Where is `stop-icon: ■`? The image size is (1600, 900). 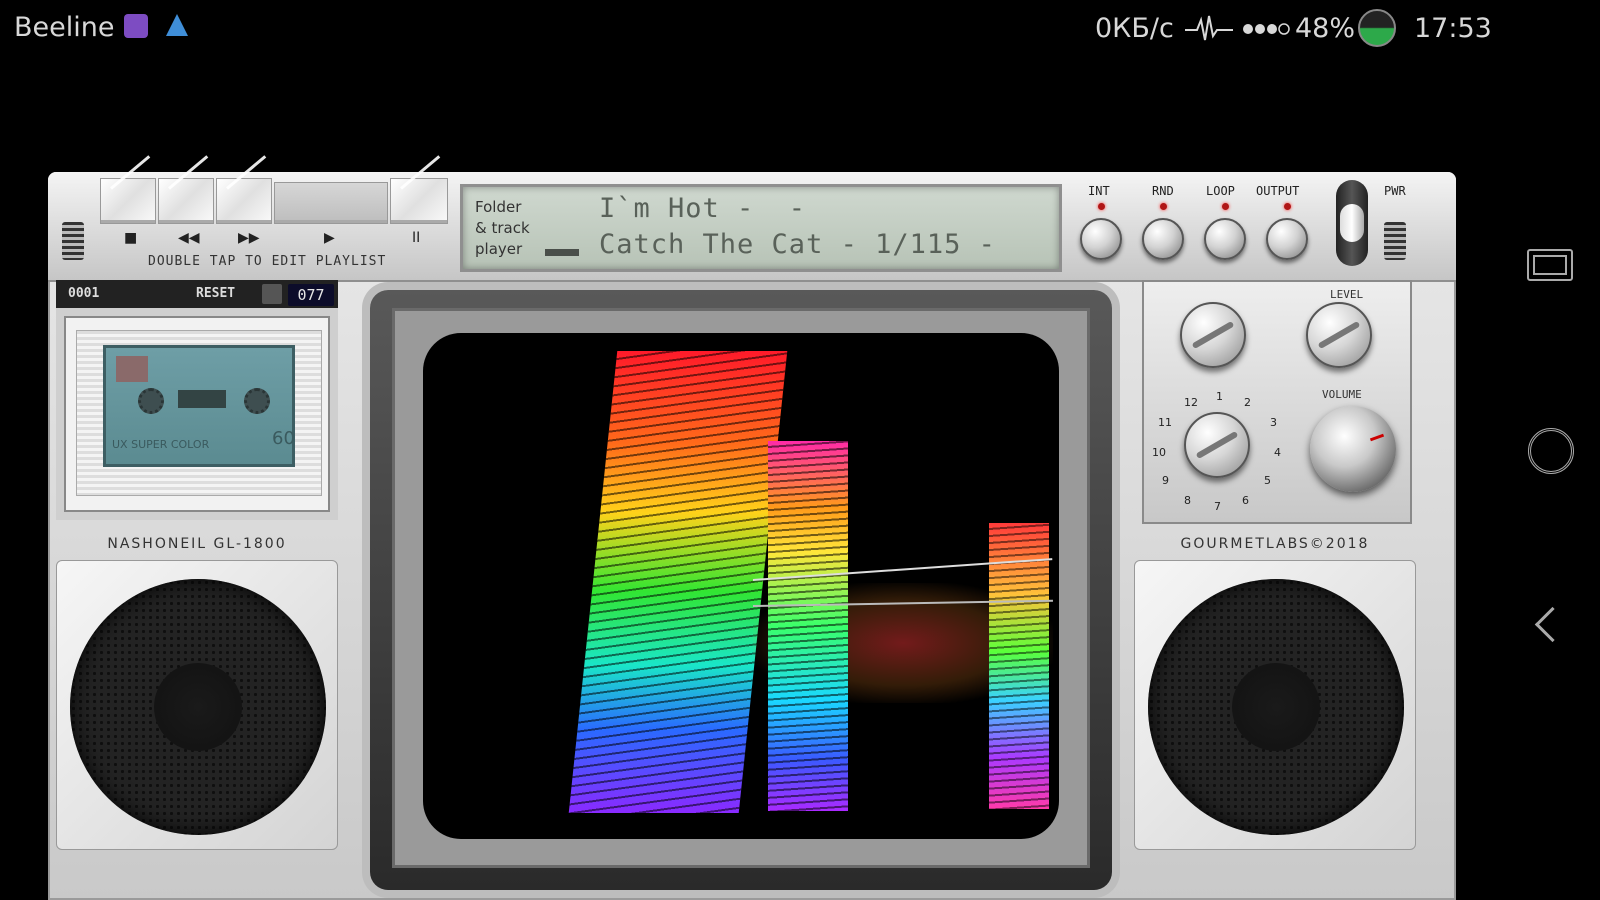 stop-icon: ■ is located at coordinates (131, 238).